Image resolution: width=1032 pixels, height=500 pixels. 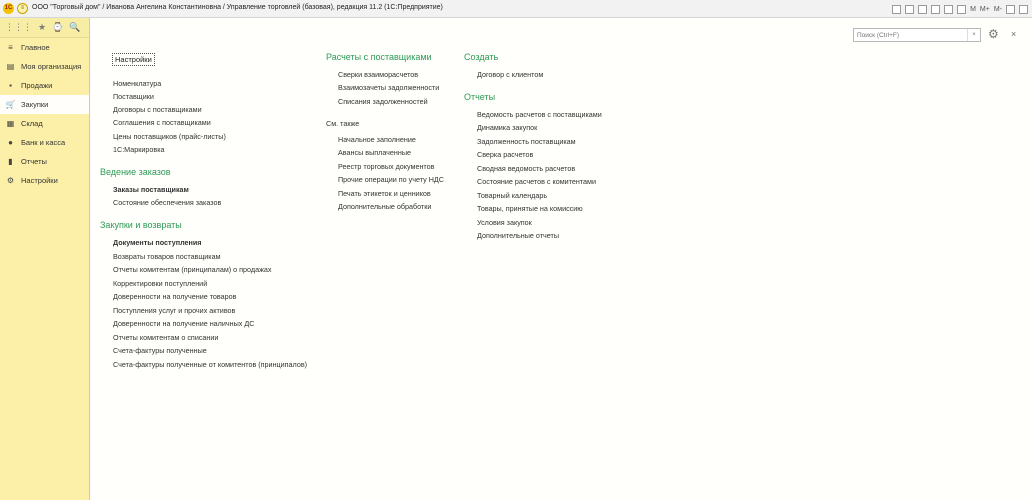 What do you see at coordinates (386, 166) in the screenshot?
I see `link-trade-docs-register: Реестр торговых документов` at bounding box center [386, 166].